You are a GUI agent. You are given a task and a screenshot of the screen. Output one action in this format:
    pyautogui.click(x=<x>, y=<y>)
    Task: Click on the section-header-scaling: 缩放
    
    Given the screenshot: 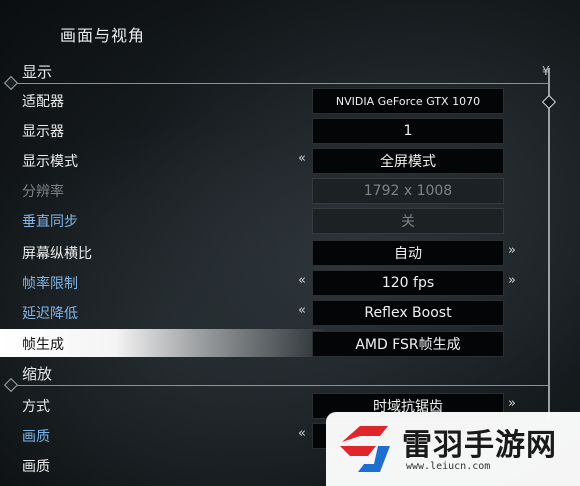 What is the action you would take?
    pyautogui.click(x=274, y=376)
    